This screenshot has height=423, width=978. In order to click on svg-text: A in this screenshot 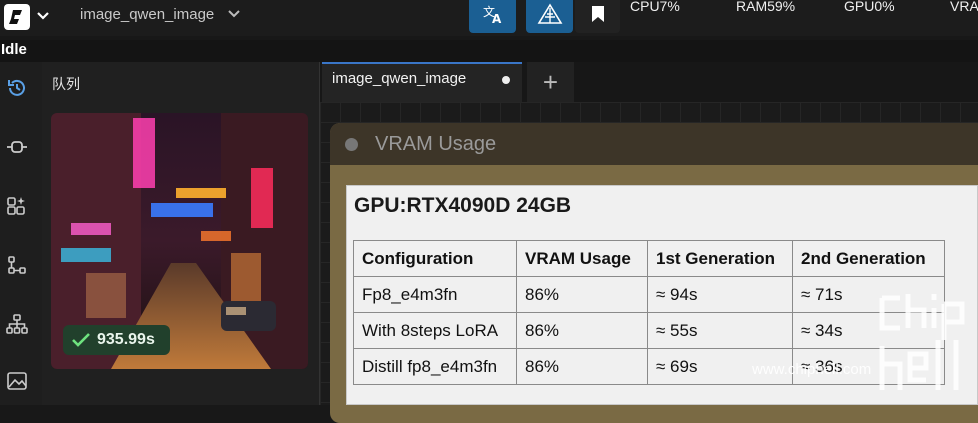, I will do `click(497, 18)`.